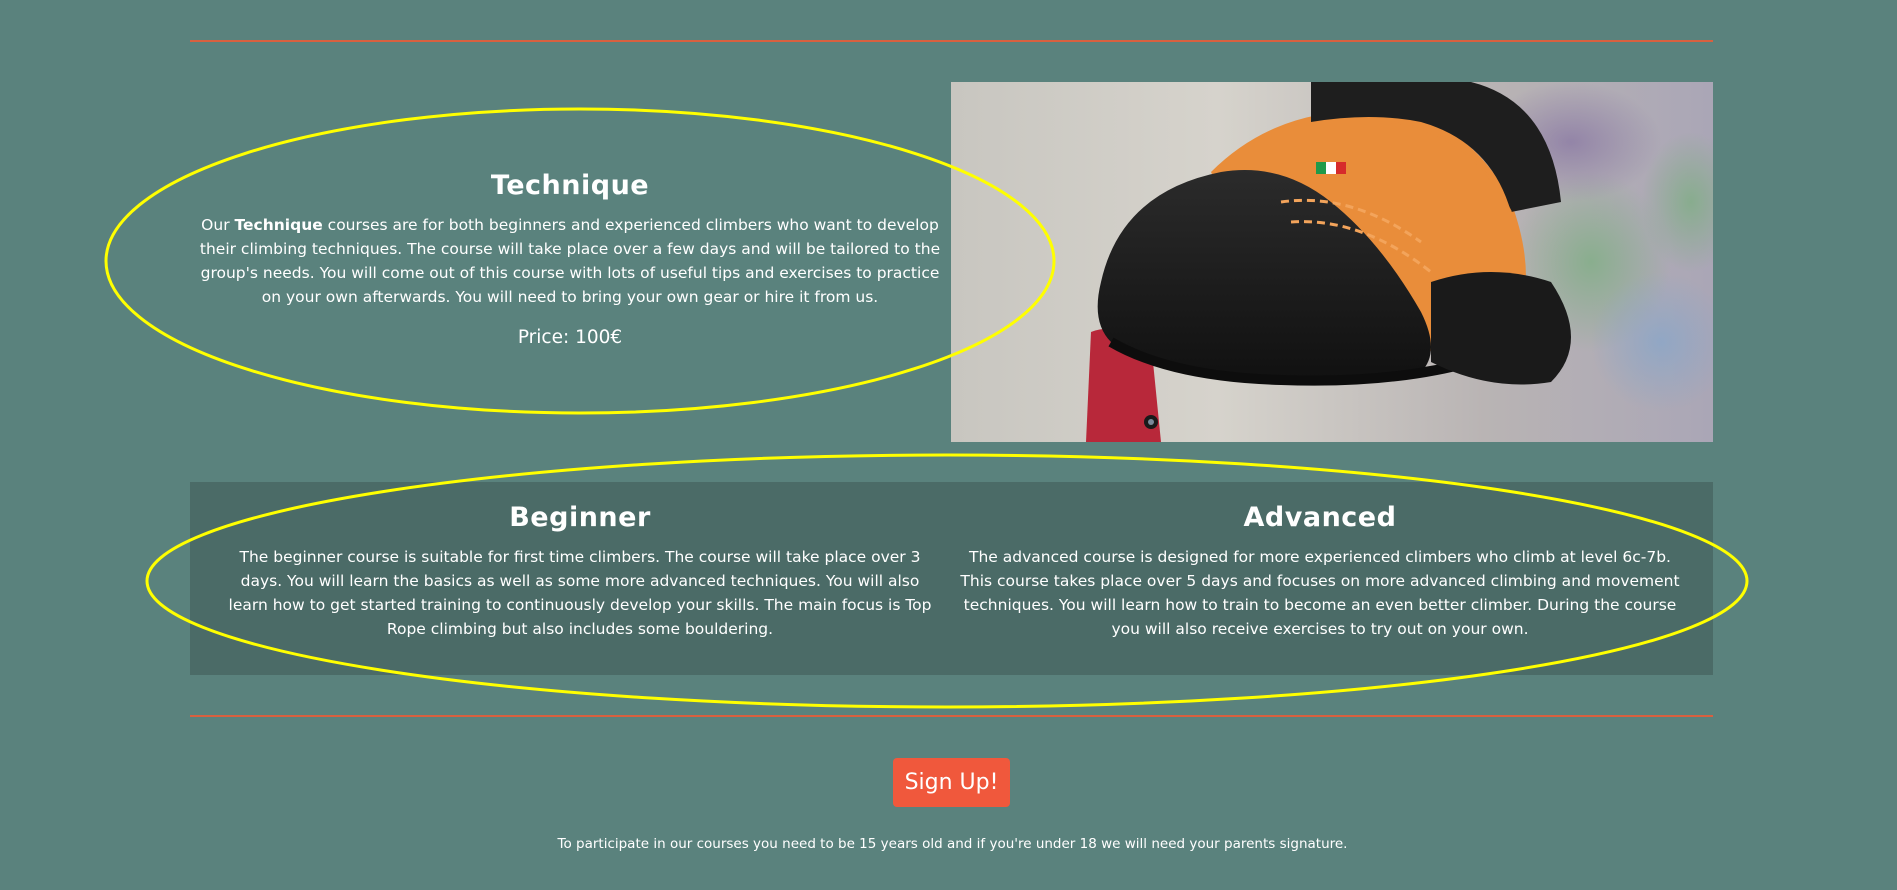 This screenshot has height=890, width=1897. What do you see at coordinates (218, 225) in the screenshot?
I see `technique-description-prefix: Our` at bounding box center [218, 225].